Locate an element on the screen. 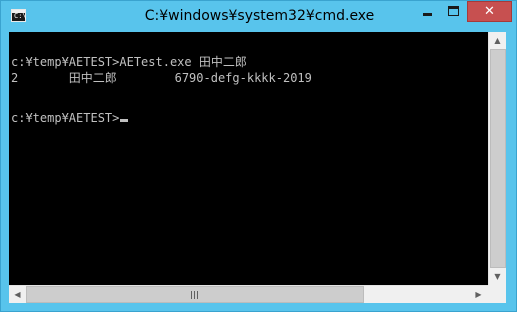 This screenshot has width=517, height=312. horizontal-scrollbar: ◀ ▶ is located at coordinates (248, 294).